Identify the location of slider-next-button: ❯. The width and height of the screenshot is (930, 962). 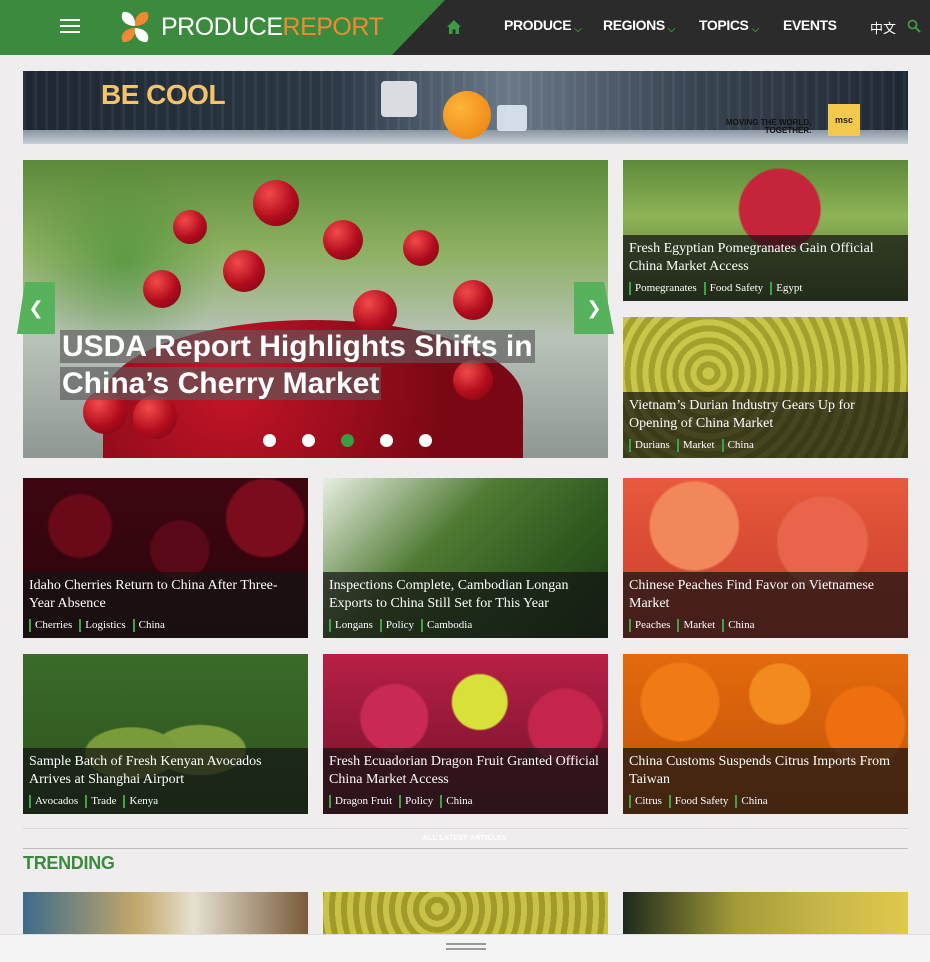
(594, 308).